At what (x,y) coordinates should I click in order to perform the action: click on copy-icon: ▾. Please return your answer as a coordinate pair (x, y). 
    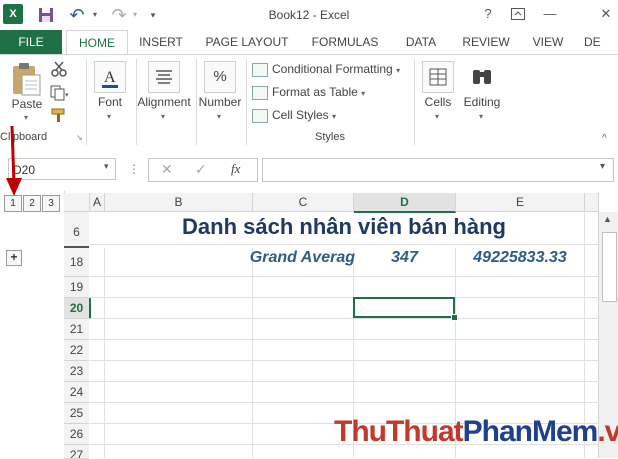
    Looking at the image, I should click on (59, 93).